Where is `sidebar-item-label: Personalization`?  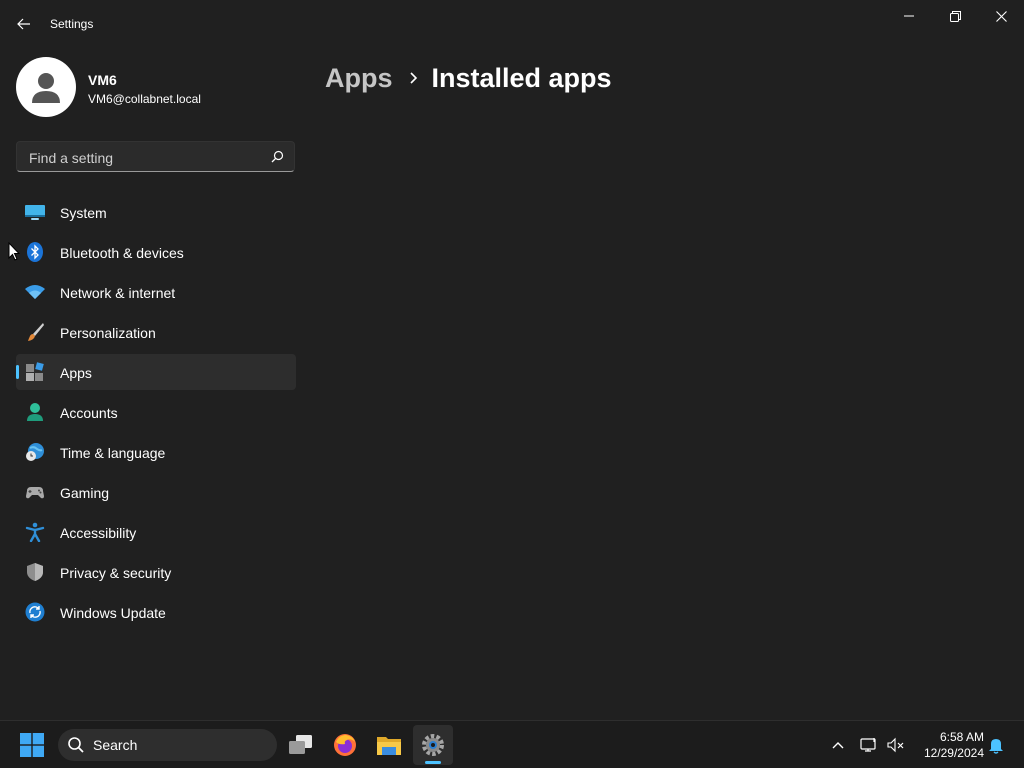
sidebar-item-label: Personalization is located at coordinates (108, 333).